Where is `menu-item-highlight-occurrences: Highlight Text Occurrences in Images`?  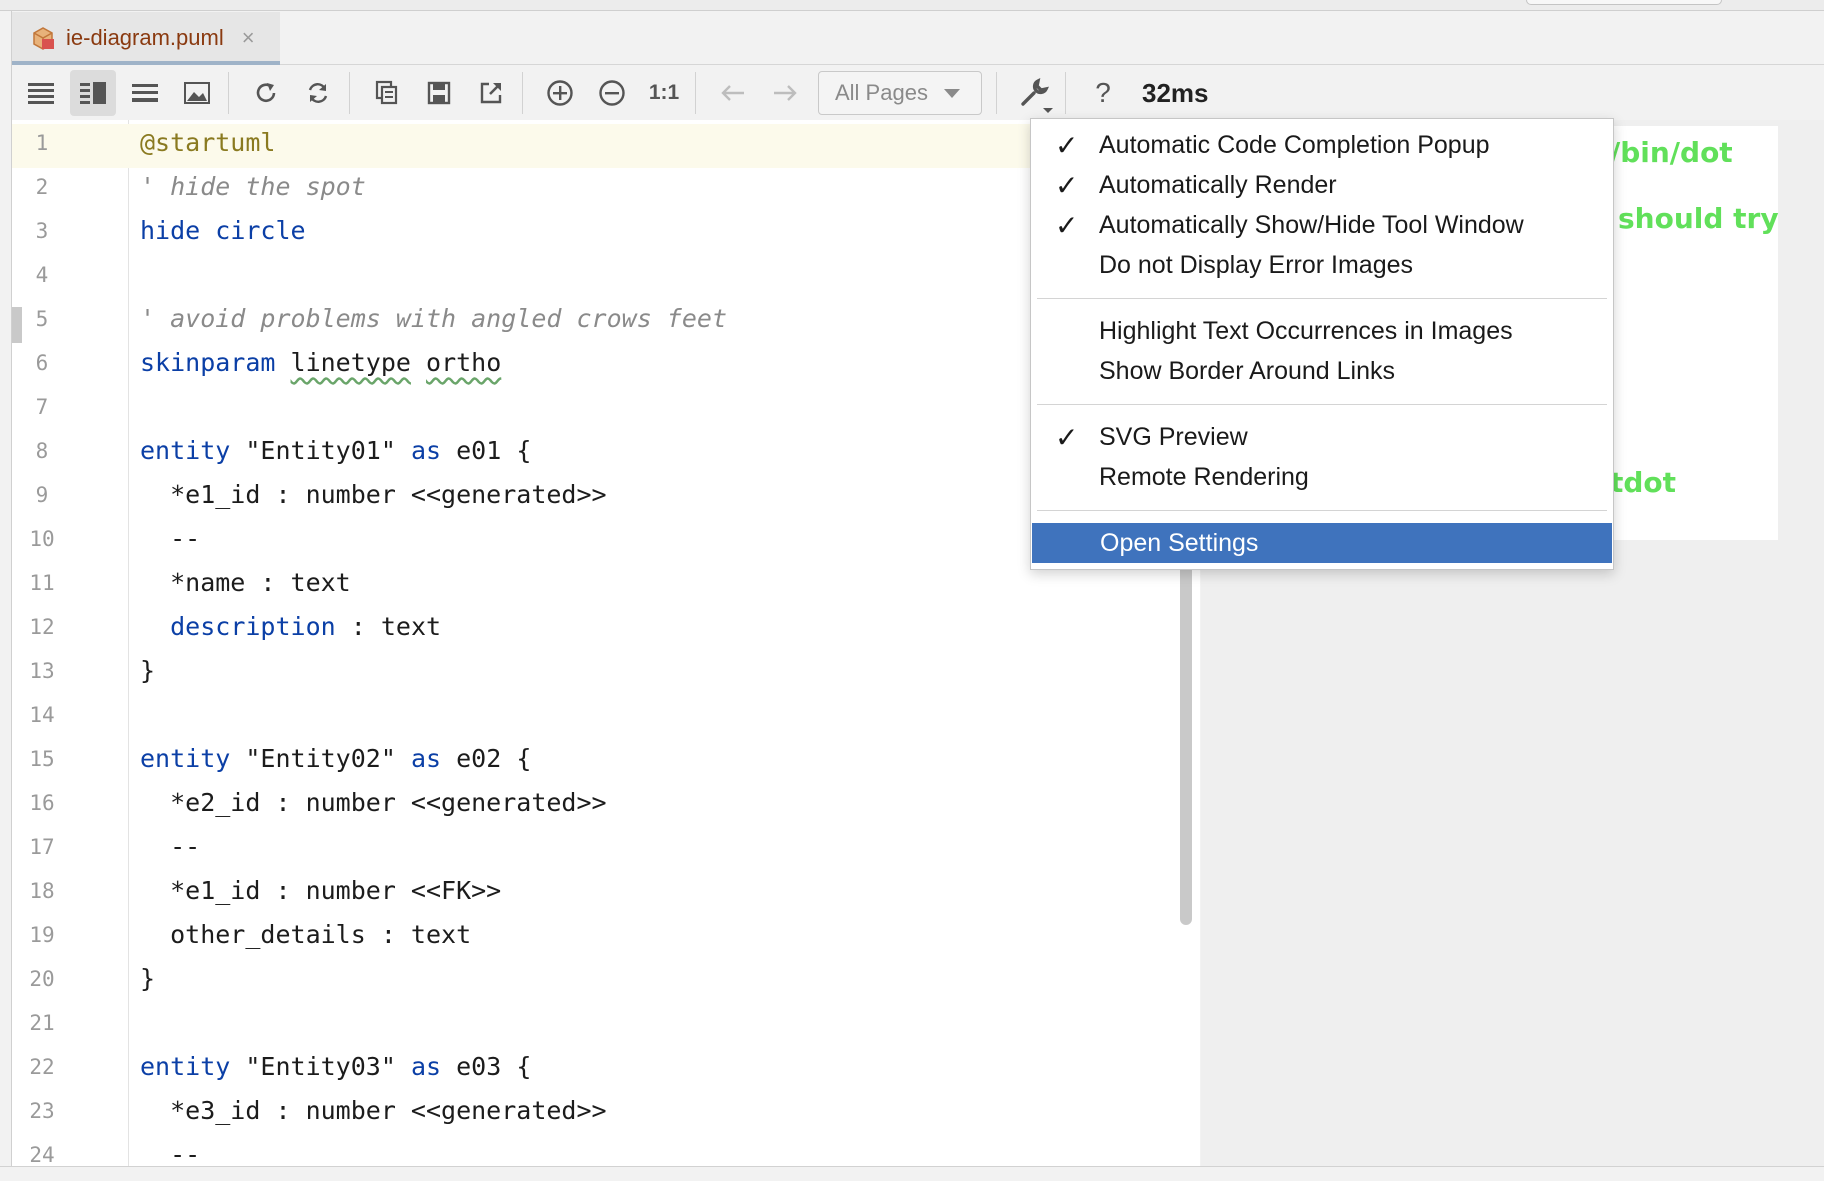
menu-item-highlight-occurrences: Highlight Text Occurrences in Images is located at coordinates (1322, 331).